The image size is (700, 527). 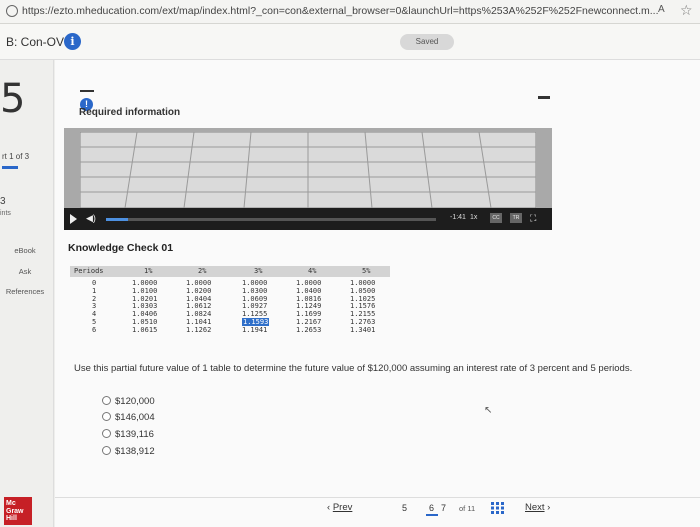 I want to click on table-cell: 1.1255, so click(x=255, y=314).